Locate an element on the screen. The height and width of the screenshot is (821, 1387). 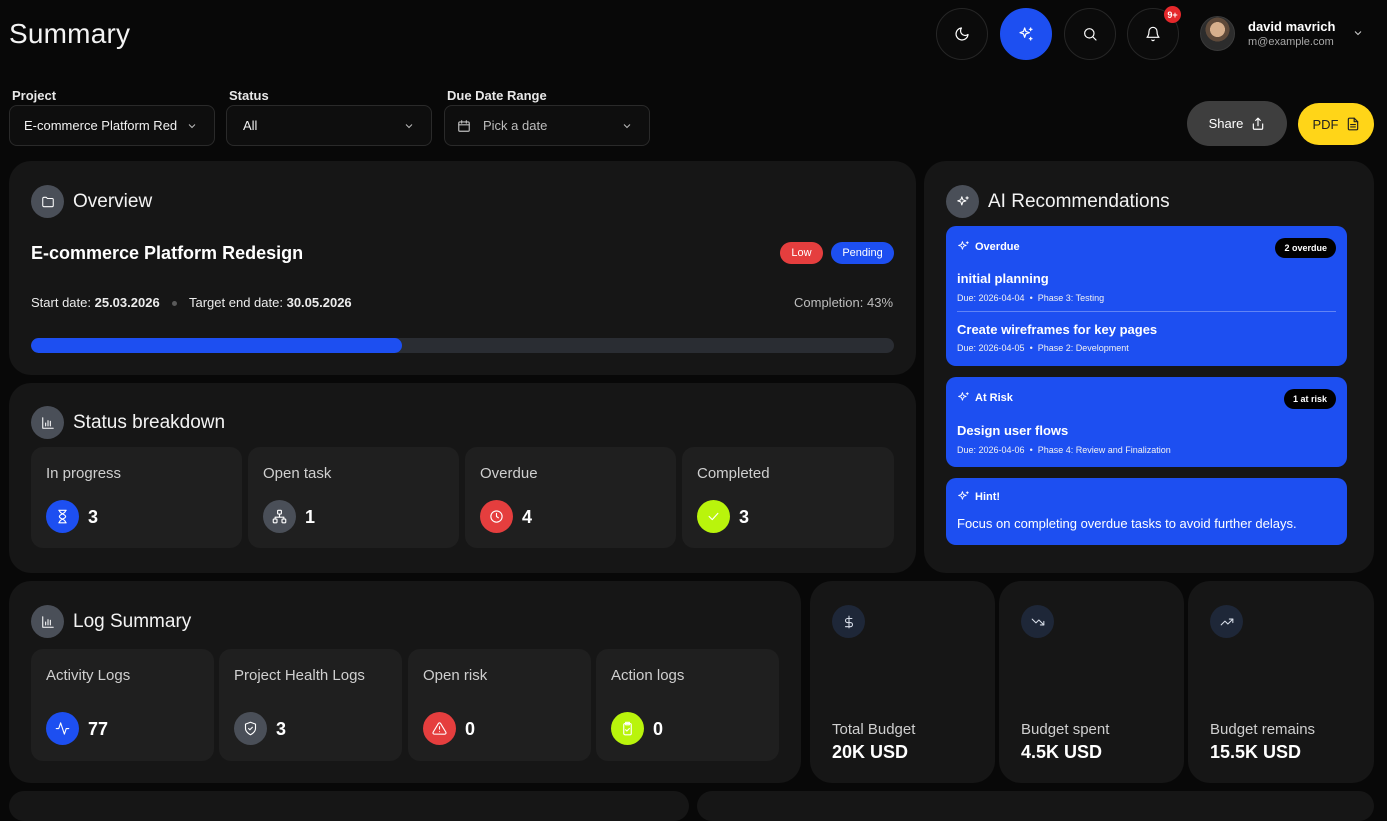
log-summary-title-text: Log Summary is located at coordinates (132, 621).